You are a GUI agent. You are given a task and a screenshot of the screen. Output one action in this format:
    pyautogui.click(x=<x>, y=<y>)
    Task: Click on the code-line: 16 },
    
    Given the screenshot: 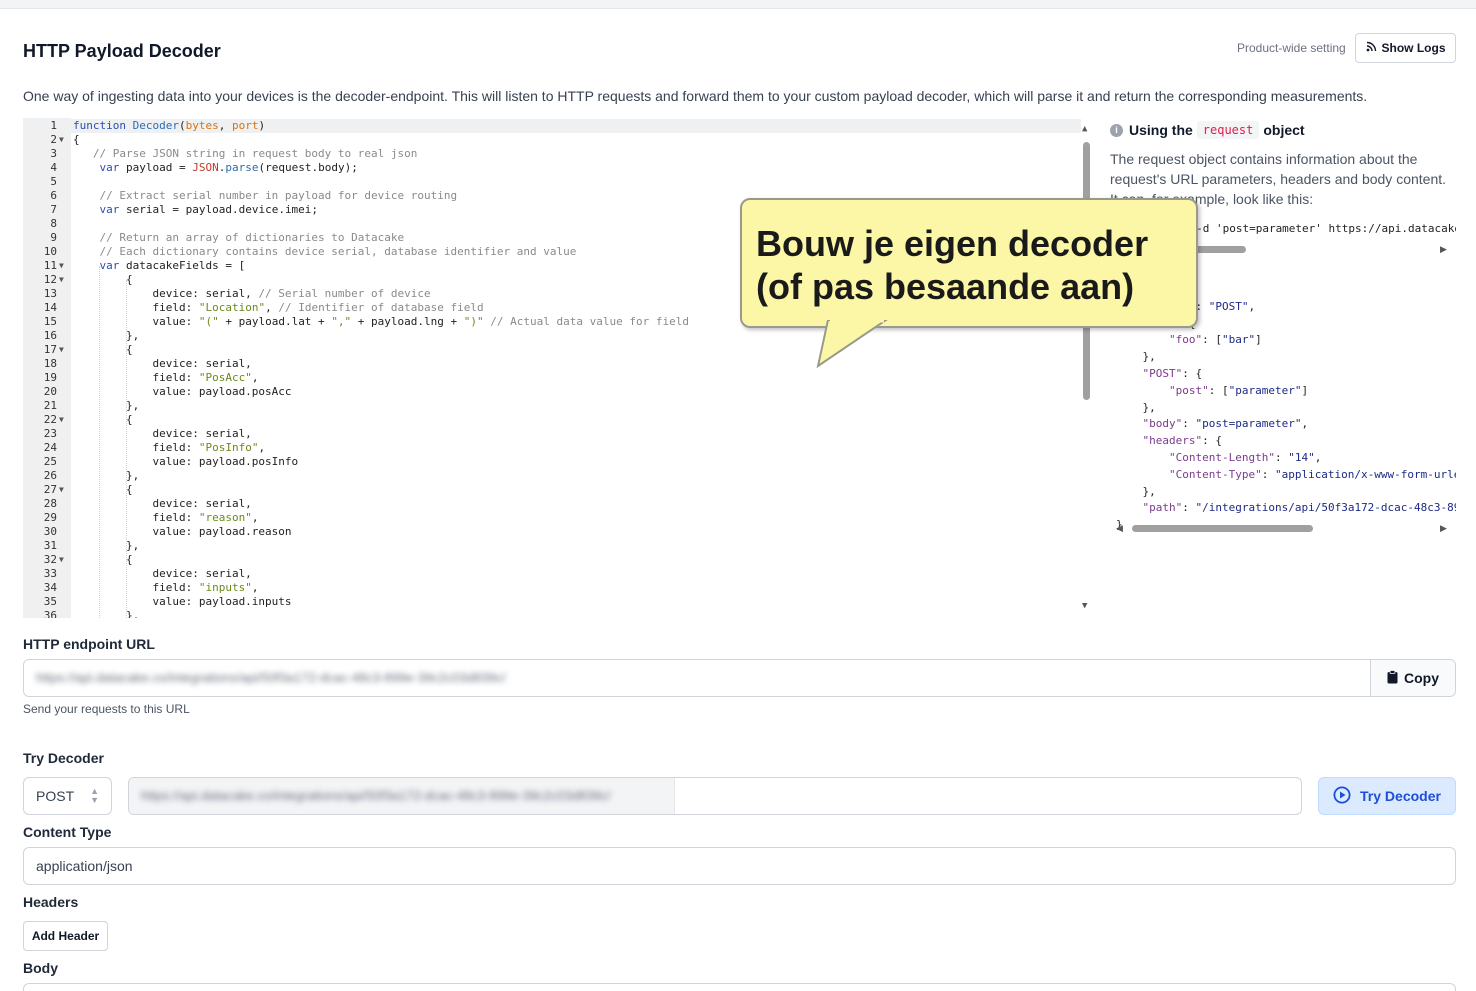 What is the action you would take?
    pyautogui.click(x=552, y=336)
    